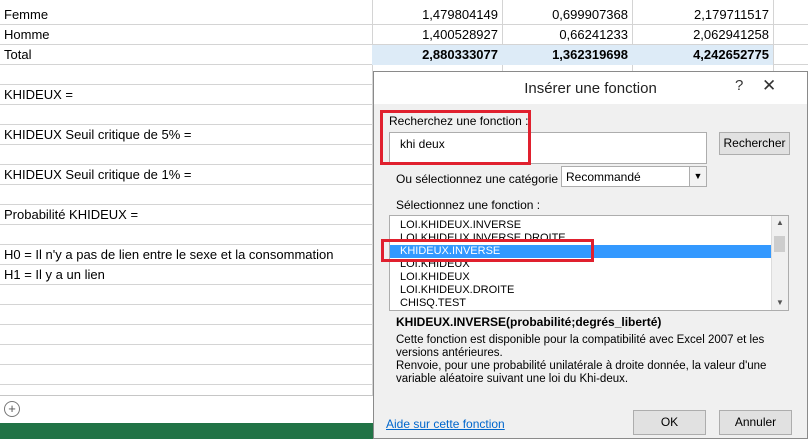  Describe the element at coordinates (27, 34) in the screenshot. I see `row-label: Homme` at that location.